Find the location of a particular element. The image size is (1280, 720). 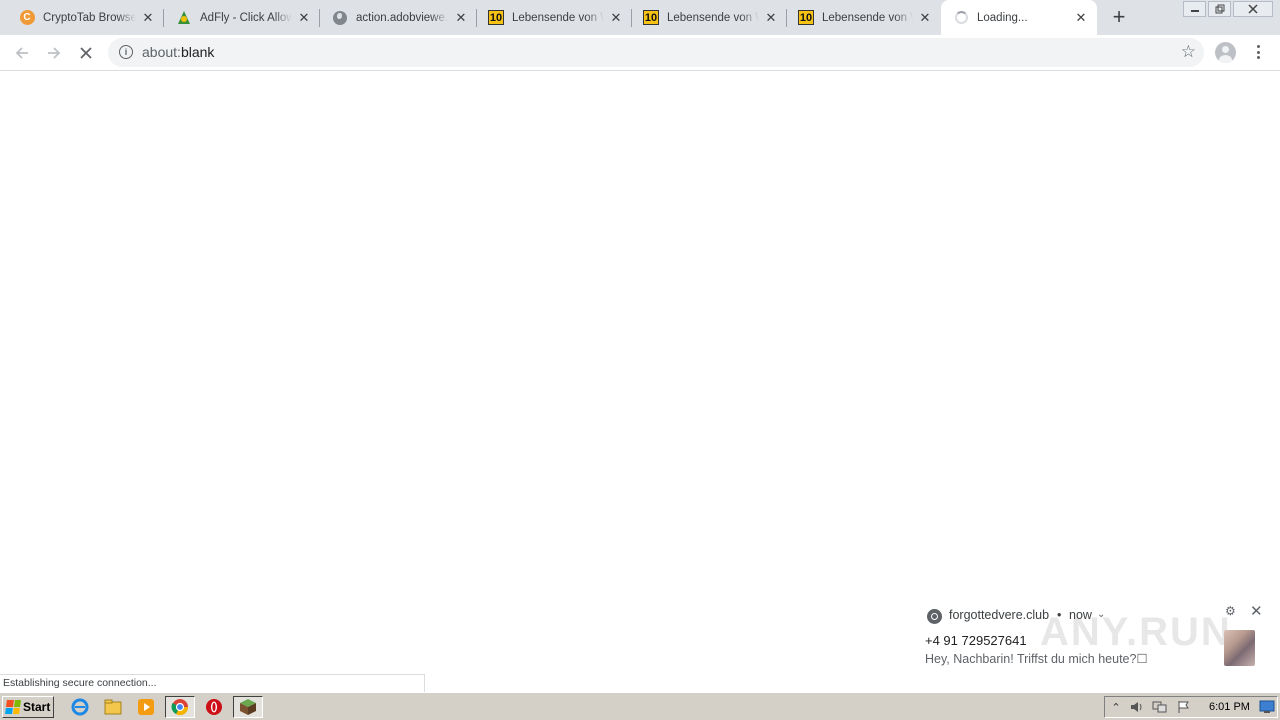

minimize-button is located at coordinates (1194, 9).